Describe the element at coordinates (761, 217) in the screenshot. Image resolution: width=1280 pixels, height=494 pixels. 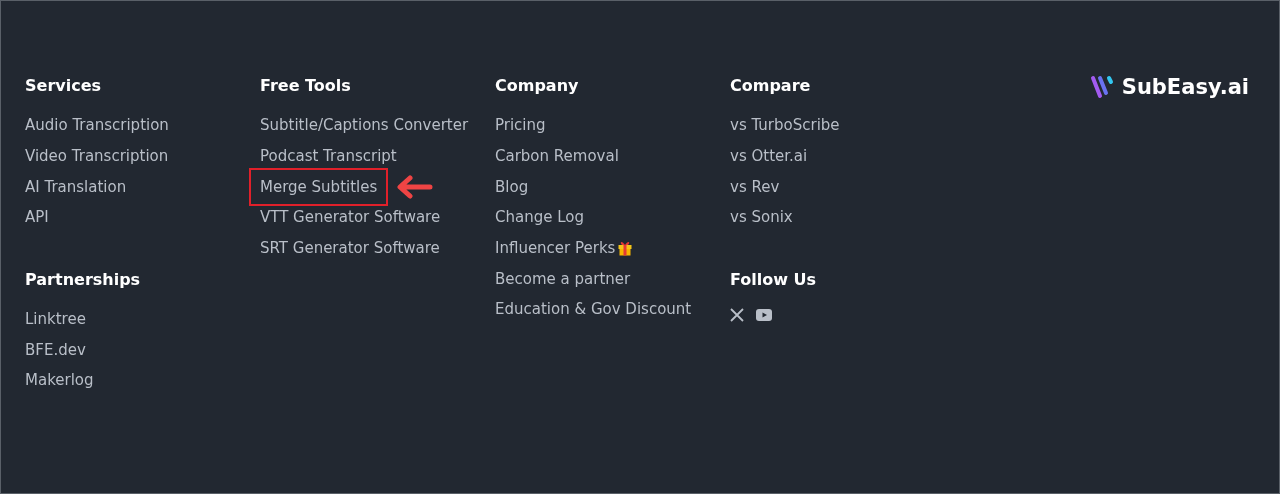
I see `footer-link: vs Sonix` at that location.